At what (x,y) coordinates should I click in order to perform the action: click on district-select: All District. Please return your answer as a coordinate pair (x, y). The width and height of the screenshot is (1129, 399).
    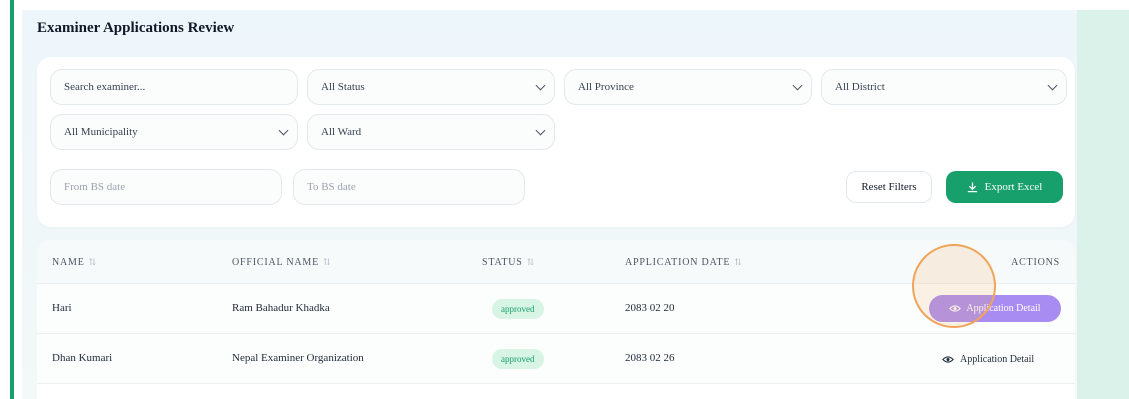
    Looking at the image, I should click on (944, 87).